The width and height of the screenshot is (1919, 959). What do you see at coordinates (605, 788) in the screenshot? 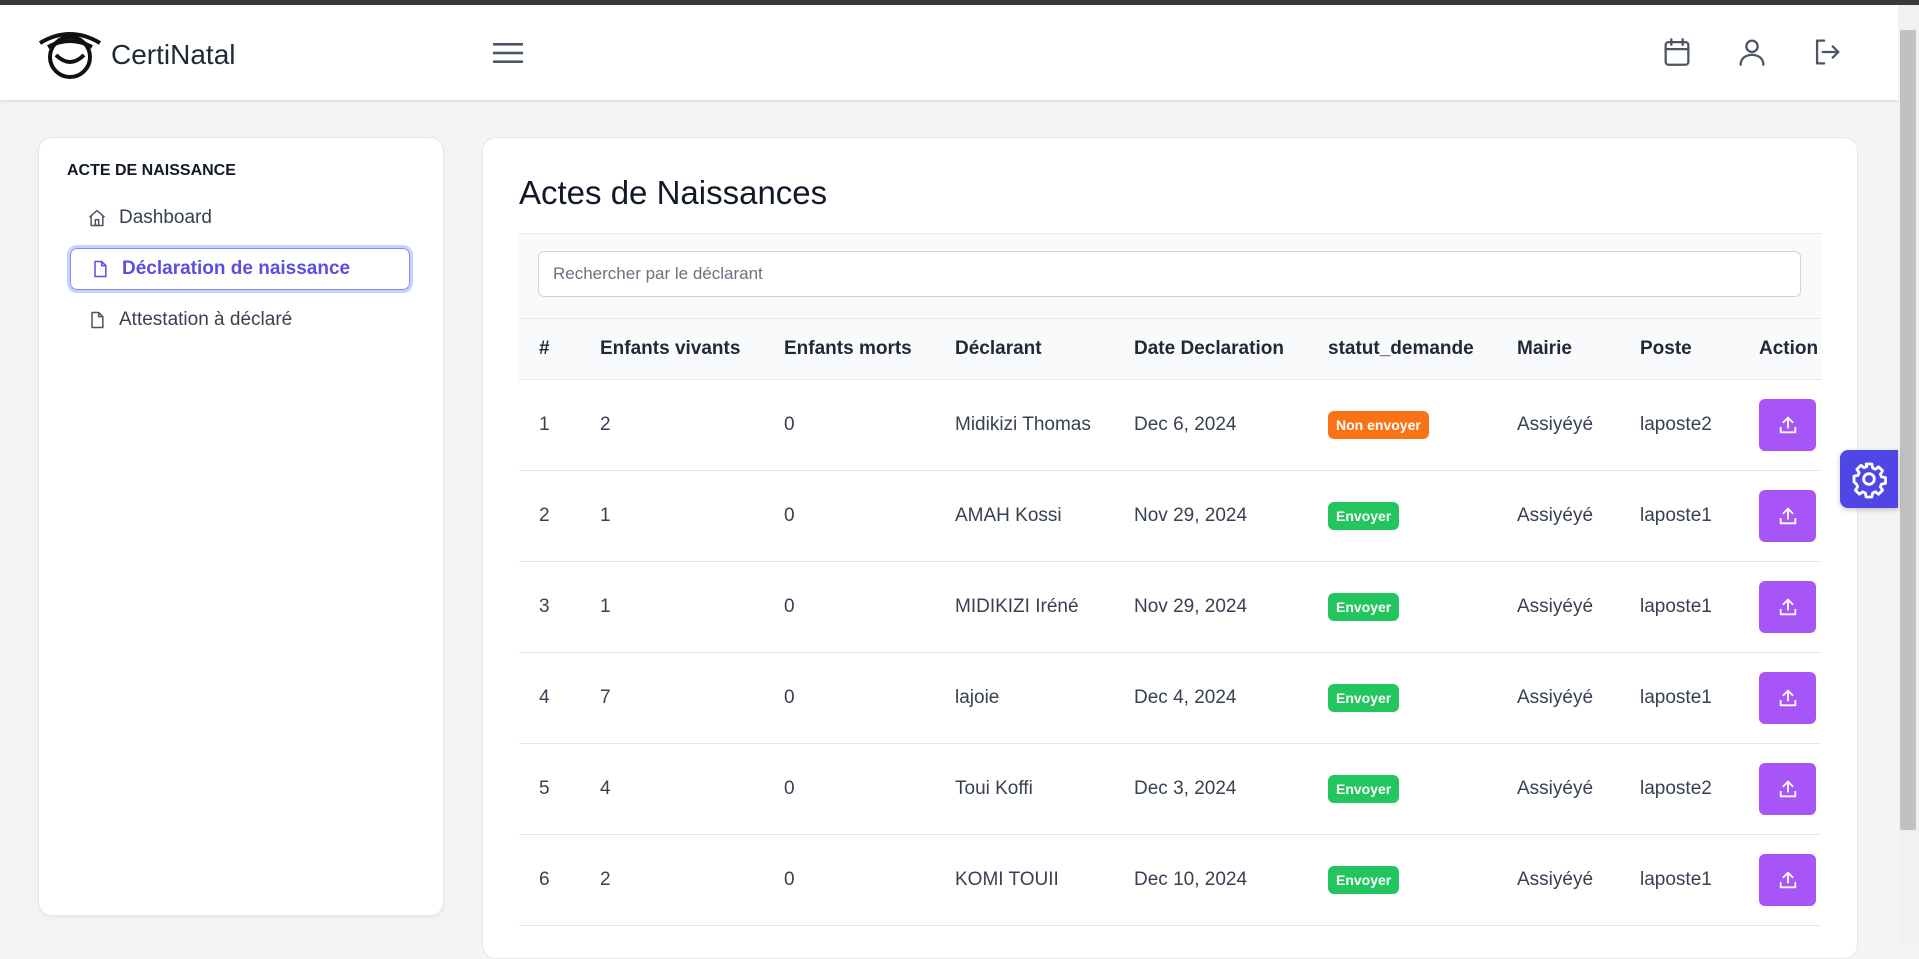
I see `cell-enfants-vivants: 4` at bounding box center [605, 788].